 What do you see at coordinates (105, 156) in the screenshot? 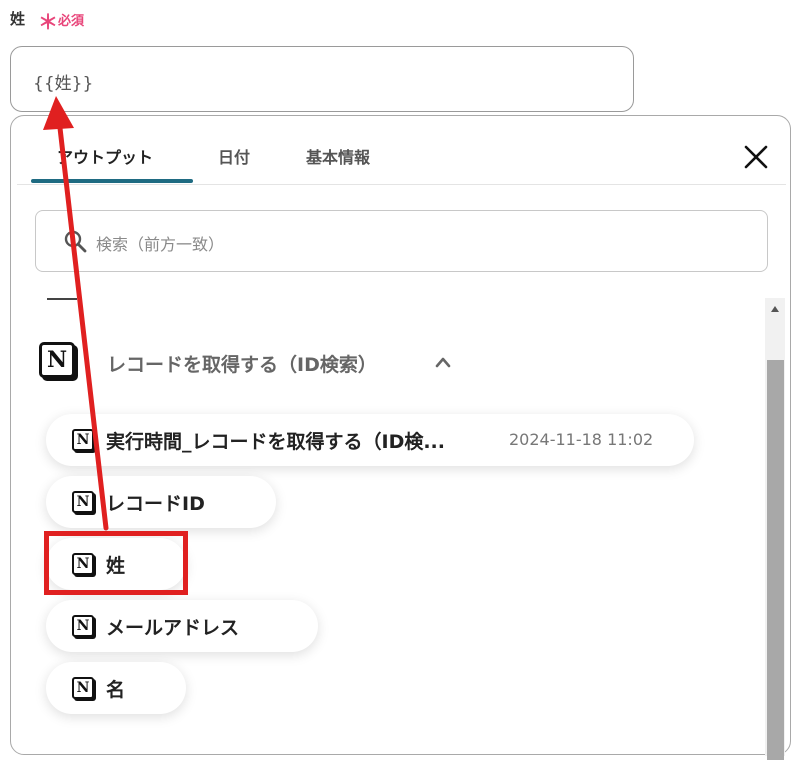
I see `tab-output: アウトプット` at bounding box center [105, 156].